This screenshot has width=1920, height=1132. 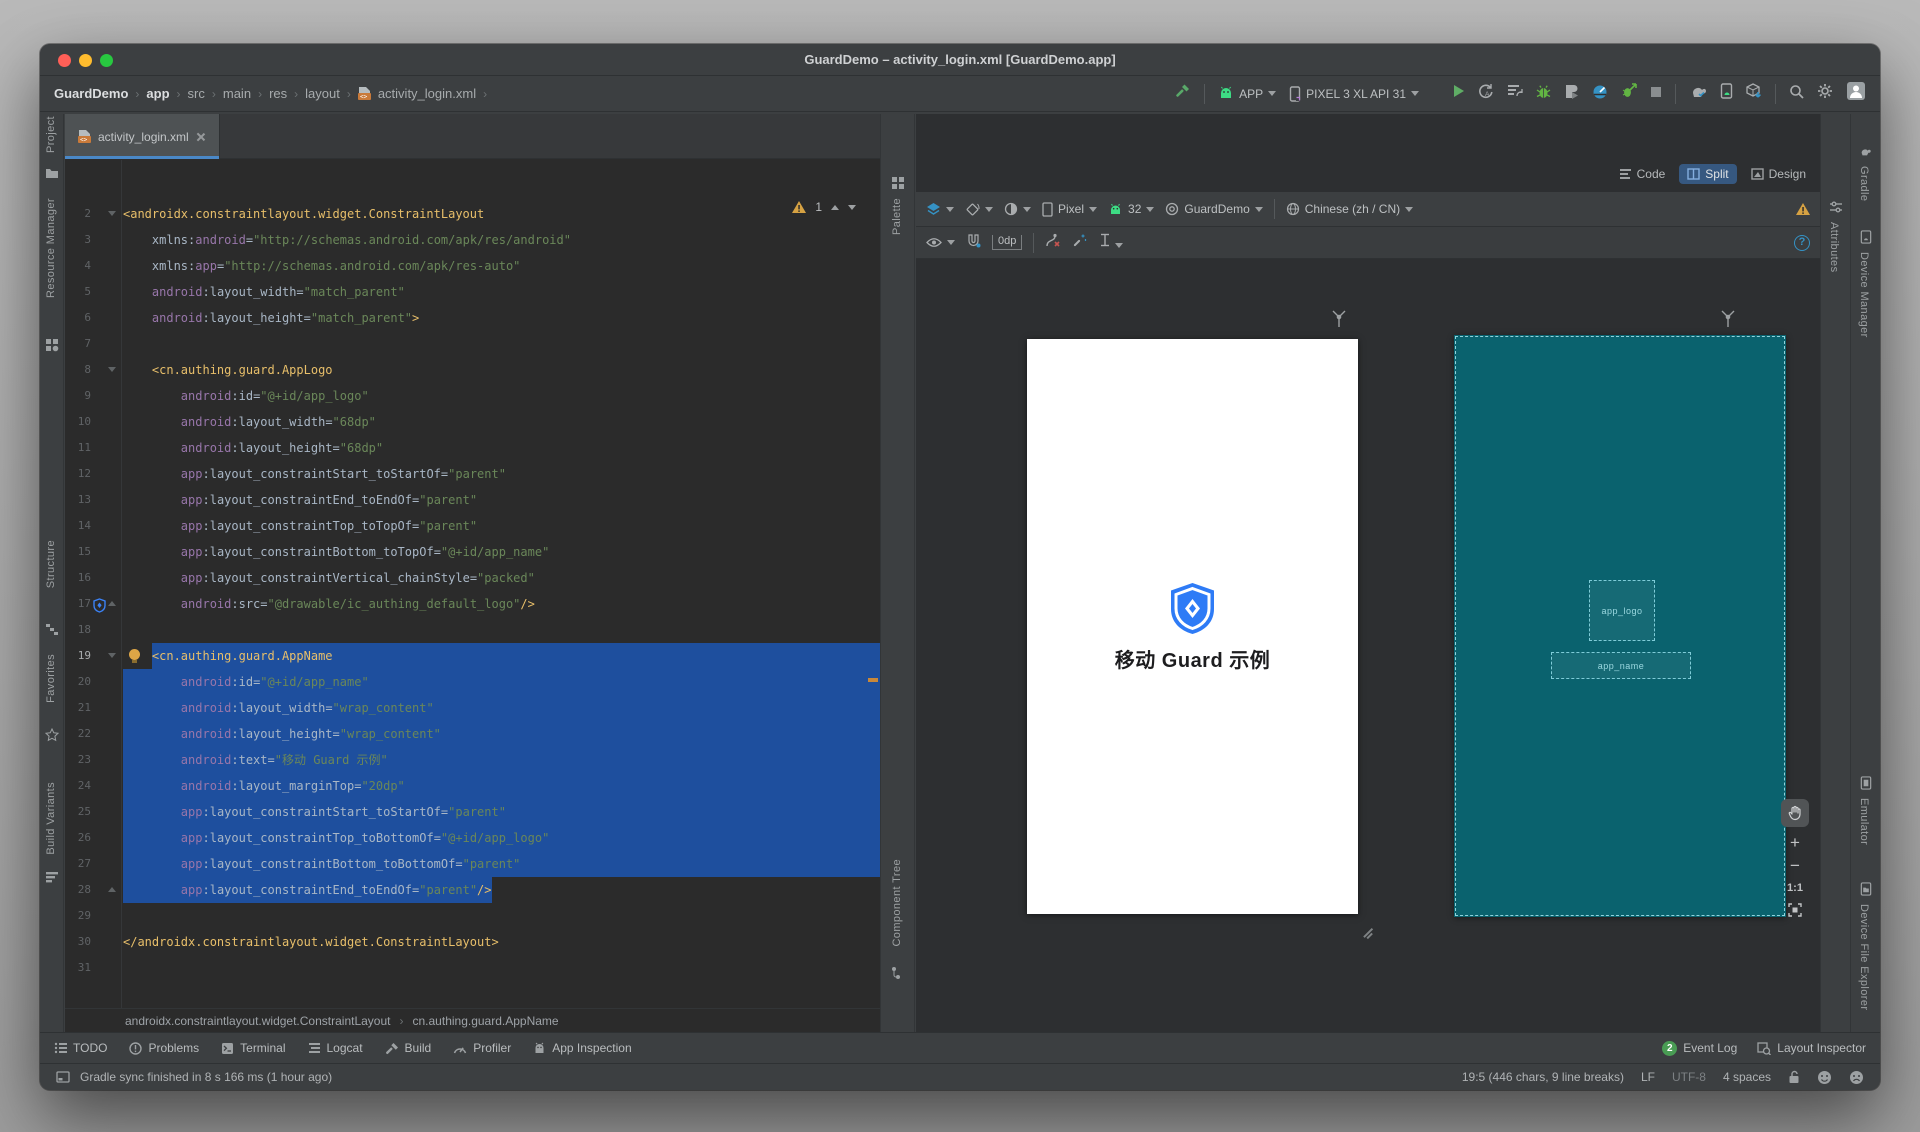 What do you see at coordinates (1698, 93) in the screenshot?
I see `gradle-sync-icon` at bounding box center [1698, 93].